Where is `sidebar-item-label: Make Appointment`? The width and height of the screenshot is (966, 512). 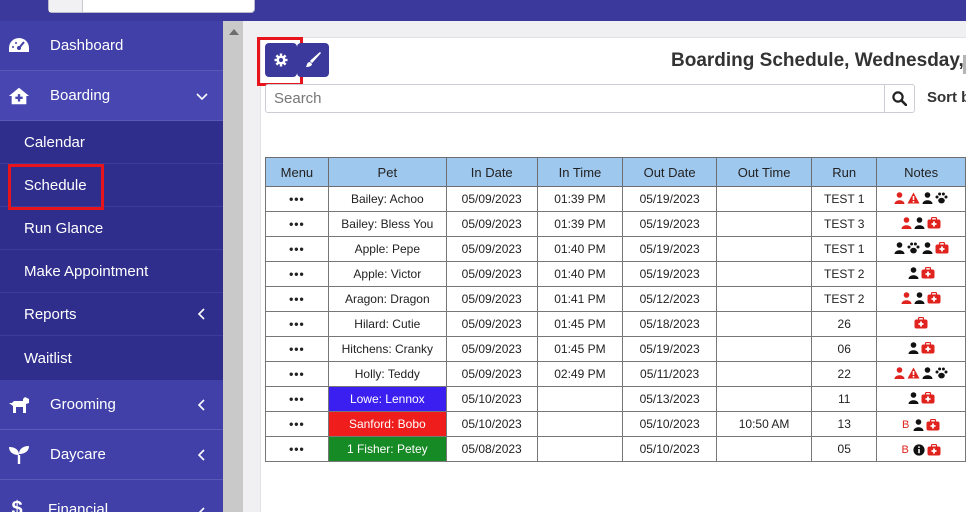
sidebar-item-label: Make Appointment is located at coordinates (86, 271).